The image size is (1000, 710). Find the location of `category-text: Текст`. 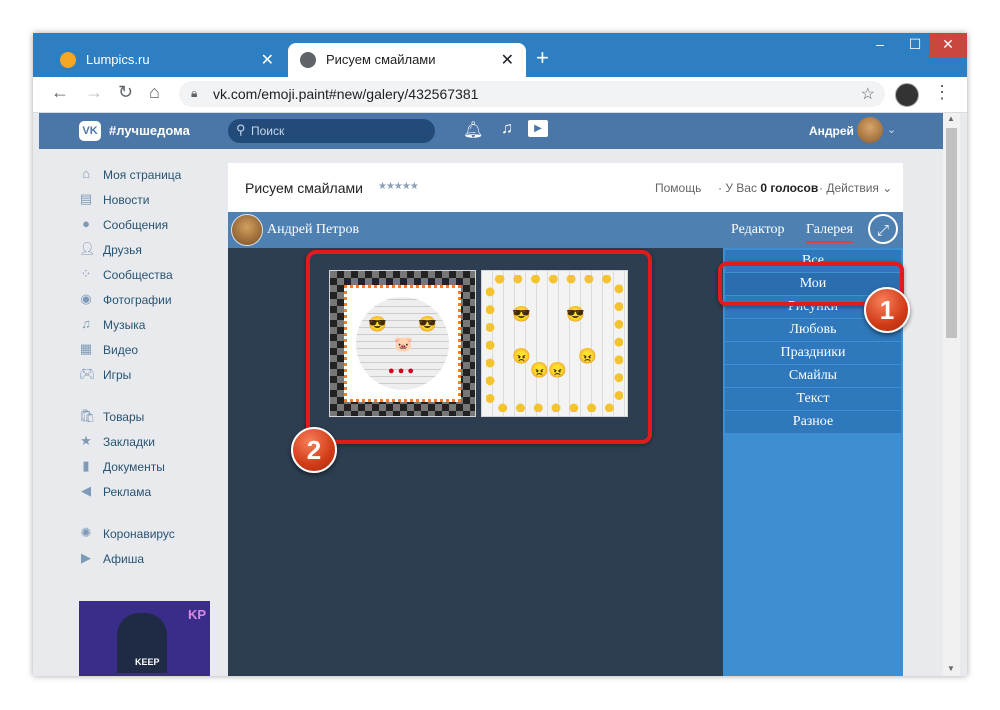

category-text: Текст is located at coordinates (813, 399).